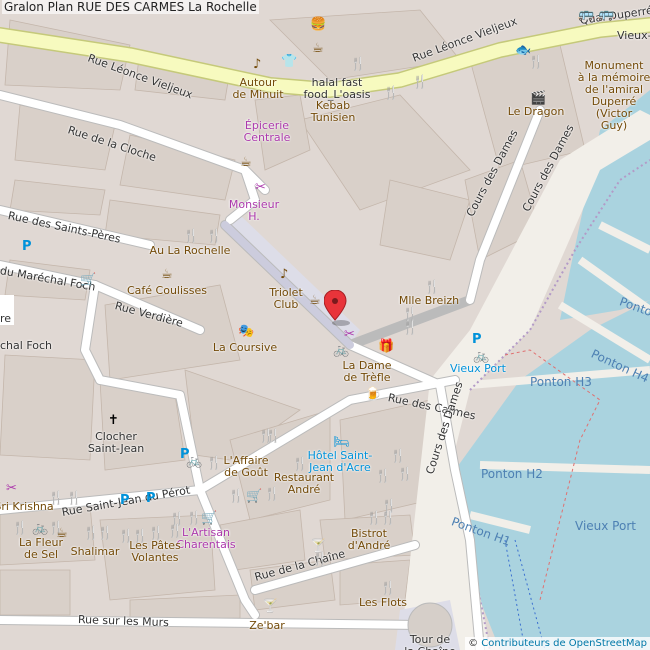 The height and width of the screenshot is (650, 650). Describe the element at coordinates (7, 310) in the screenshot. I see `white-block` at that location.